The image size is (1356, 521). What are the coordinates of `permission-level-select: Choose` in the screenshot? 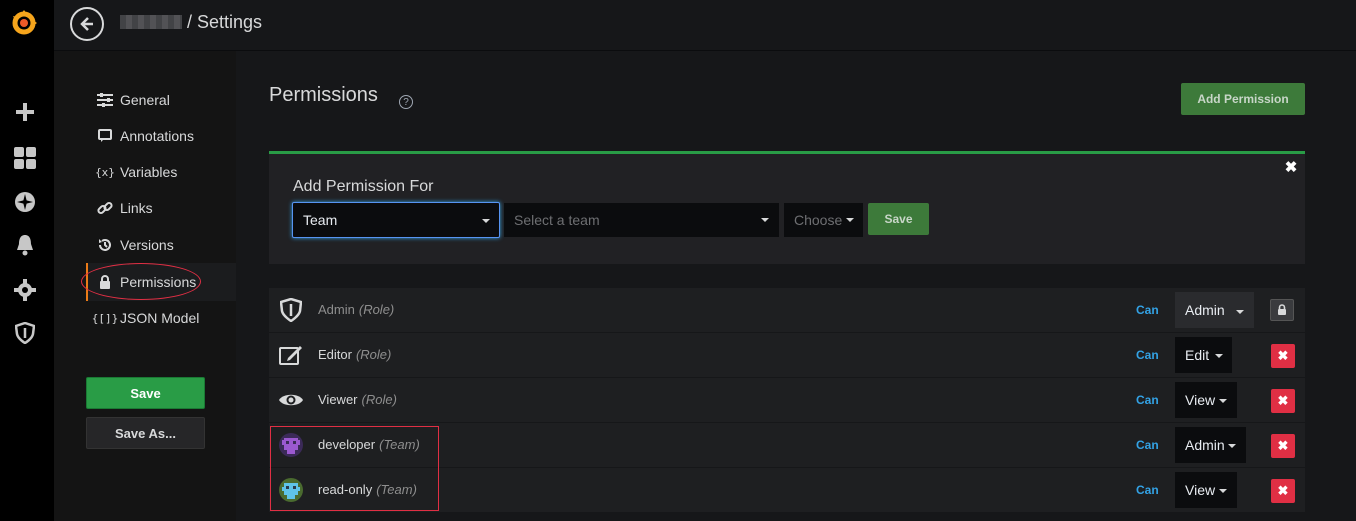 It's located at (823, 220).